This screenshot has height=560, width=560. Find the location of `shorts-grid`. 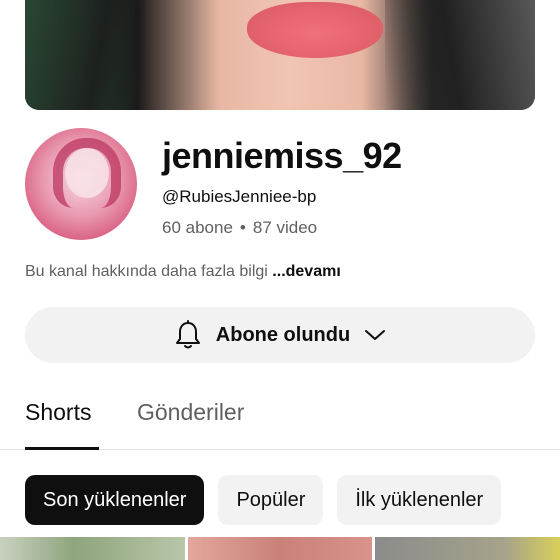

shorts-grid is located at coordinates (280, 548).